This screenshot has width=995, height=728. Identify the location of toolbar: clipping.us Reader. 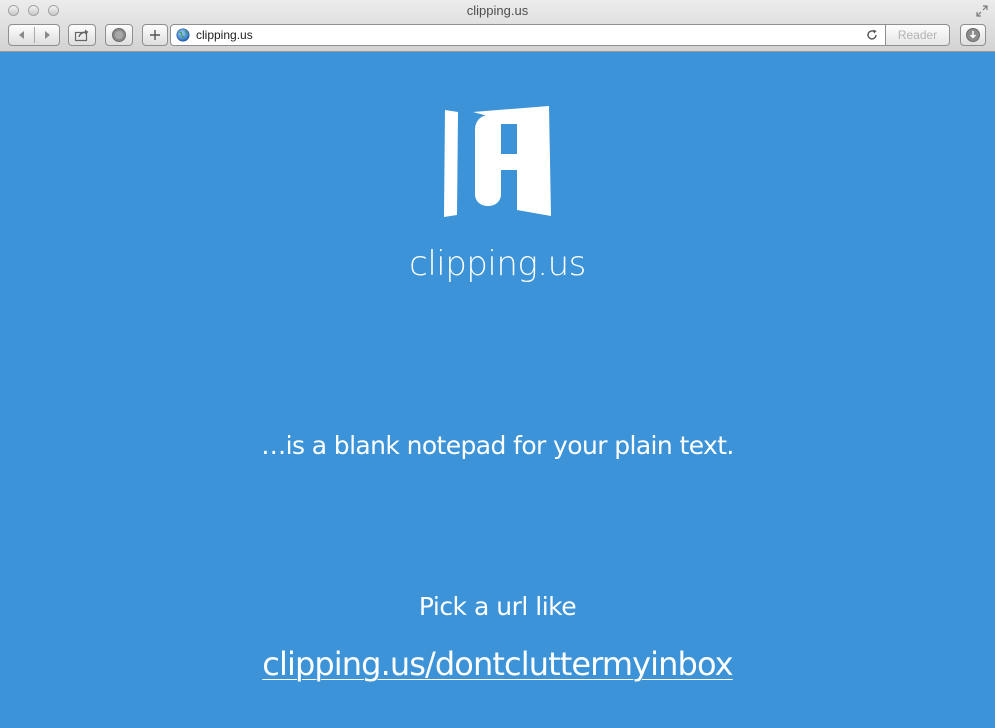
(497, 36).